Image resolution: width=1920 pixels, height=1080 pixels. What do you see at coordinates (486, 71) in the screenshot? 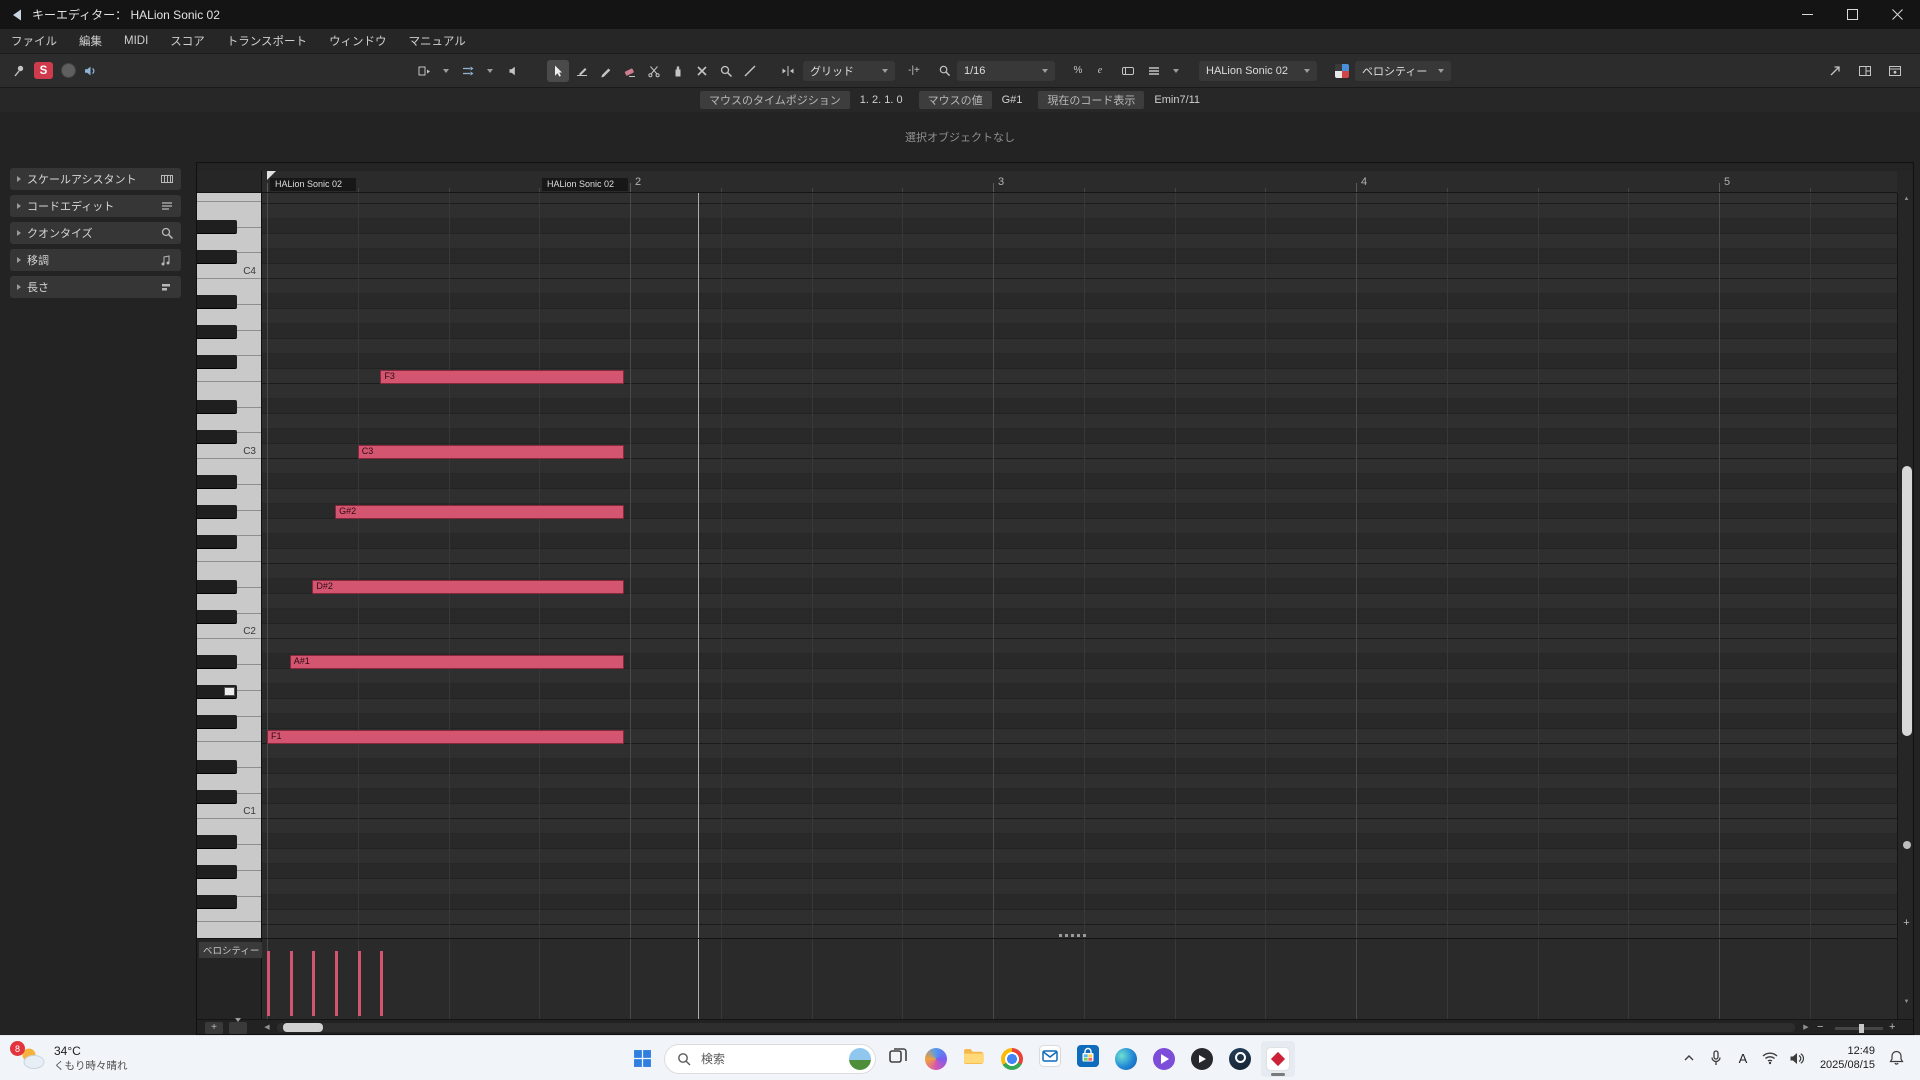
I see `independent-options-button` at bounding box center [486, 71].